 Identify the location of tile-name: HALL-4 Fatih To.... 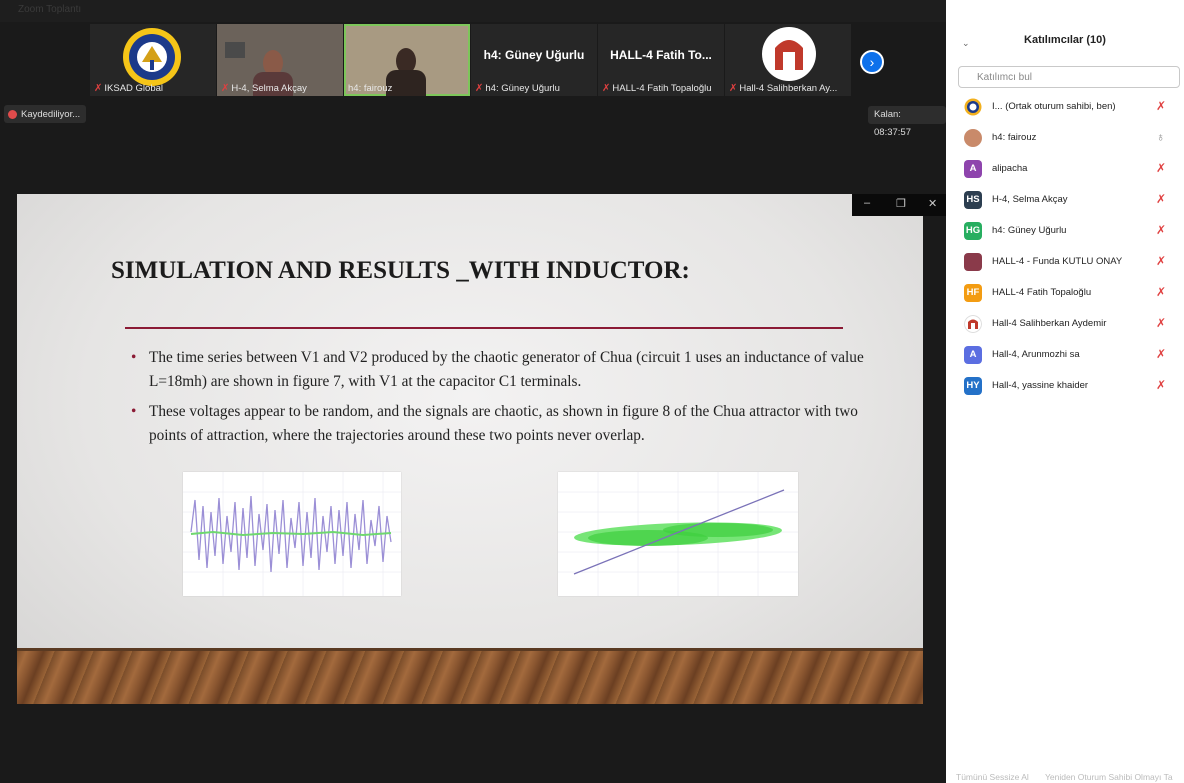
(661, 55).